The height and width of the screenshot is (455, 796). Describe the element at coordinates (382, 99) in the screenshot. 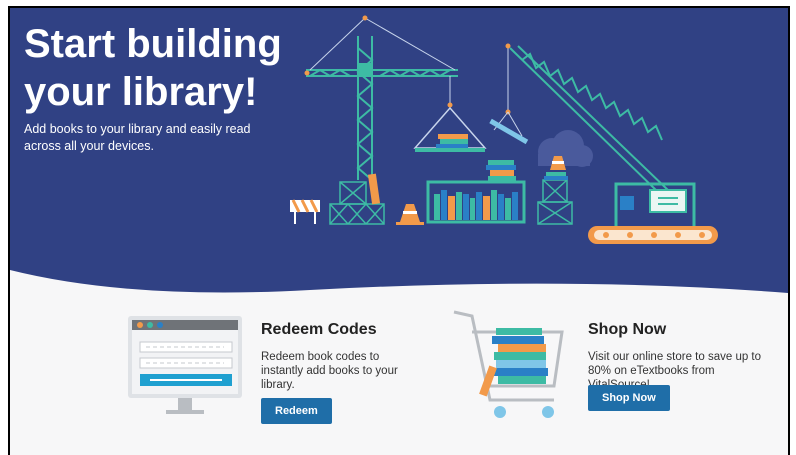

I see `tower-crane-icon` at that location.